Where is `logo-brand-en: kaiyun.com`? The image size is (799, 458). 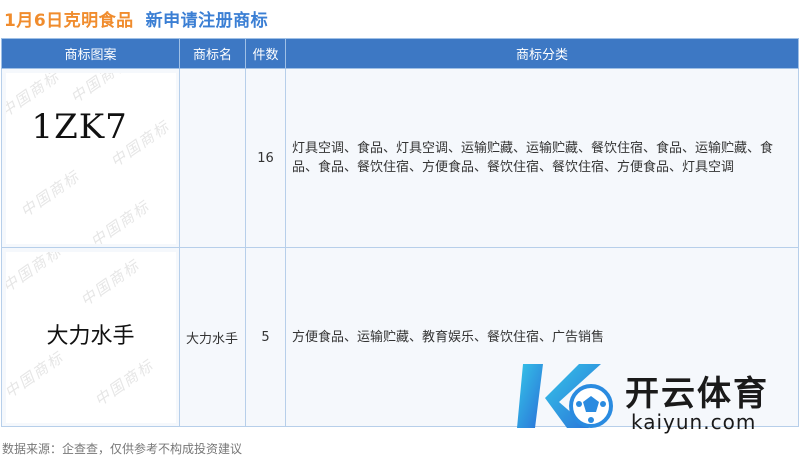
logo-brand-en: kaiyun.com is located at coordinates (694, 422).